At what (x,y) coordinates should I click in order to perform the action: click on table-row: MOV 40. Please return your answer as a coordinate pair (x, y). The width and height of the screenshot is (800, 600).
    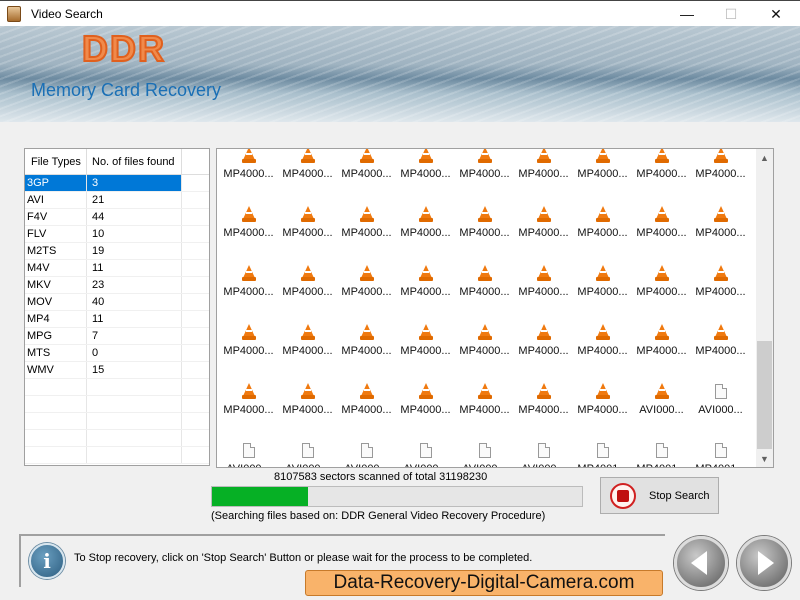
    Looking at the image, I should click on (117, 302).